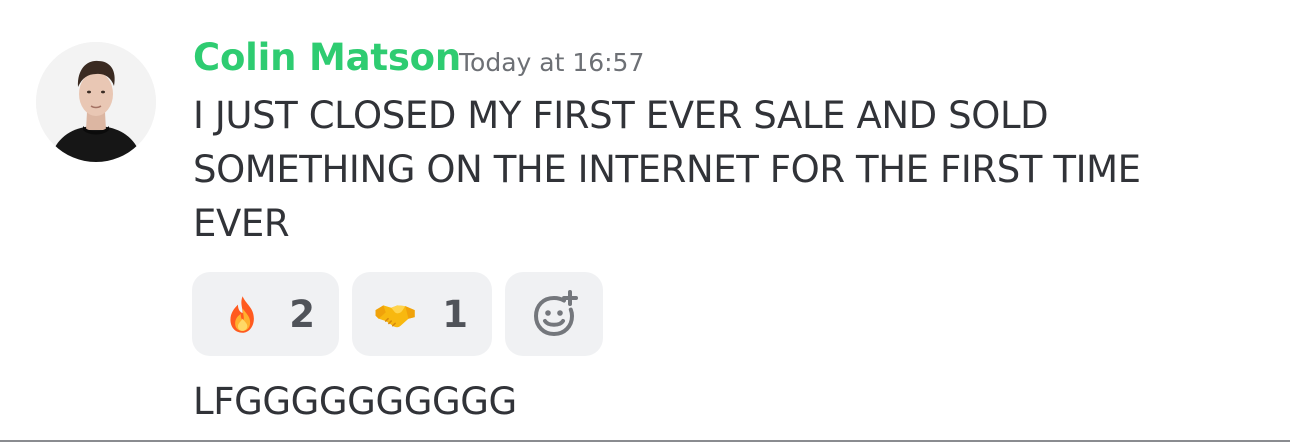 The width and height of the screenshot is (1290, 443). What do you see at coordinates (241, 223) in the screenshot?
I see `message-line: EVER` at bounding box center [241, 223].